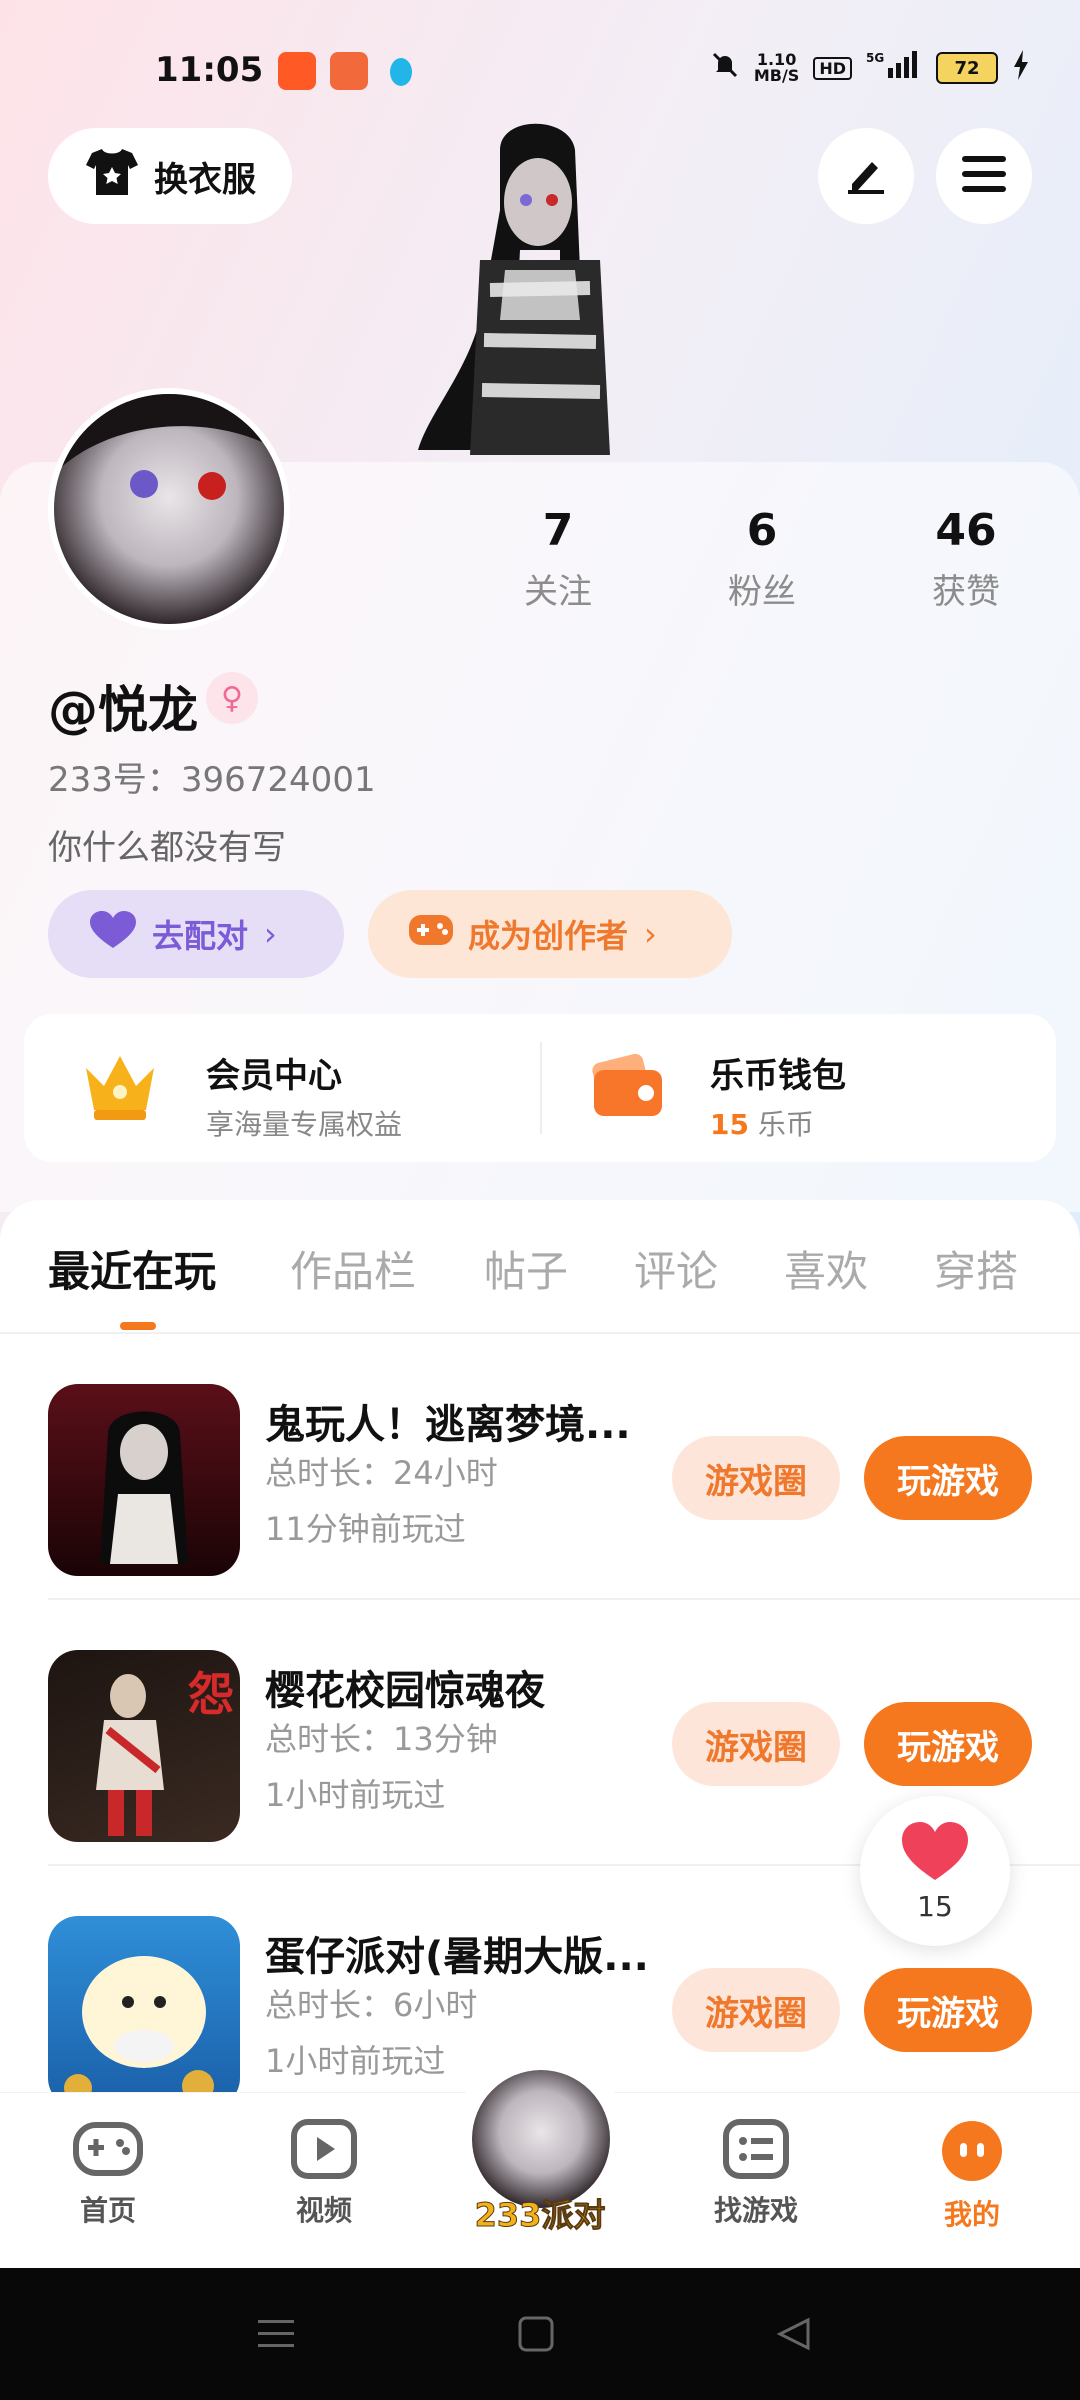  What do you see at coordinates (212, 780) in the screenshot?
I see `user-id: 233号：396724001` at bounding box center [212, 780].